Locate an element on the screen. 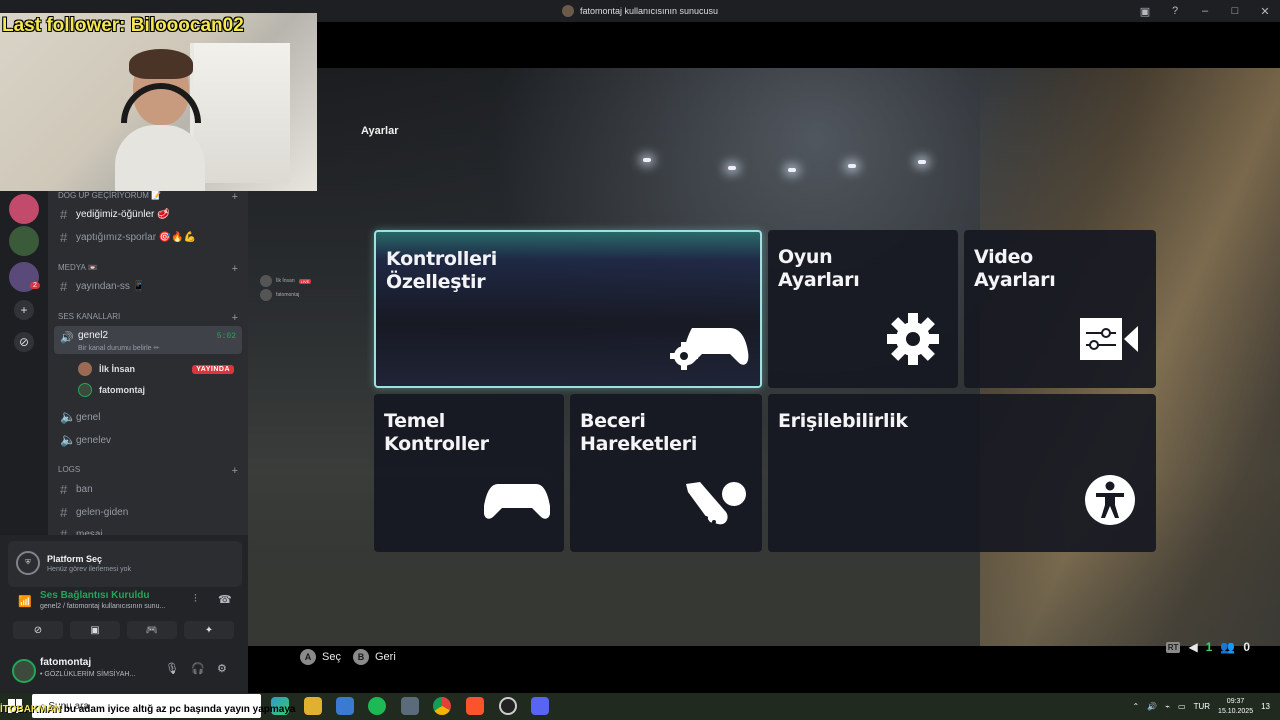 The width and height of the screenshot is (1280, 720). network-icon: ⌁ is located at coordinates (1167, 706).